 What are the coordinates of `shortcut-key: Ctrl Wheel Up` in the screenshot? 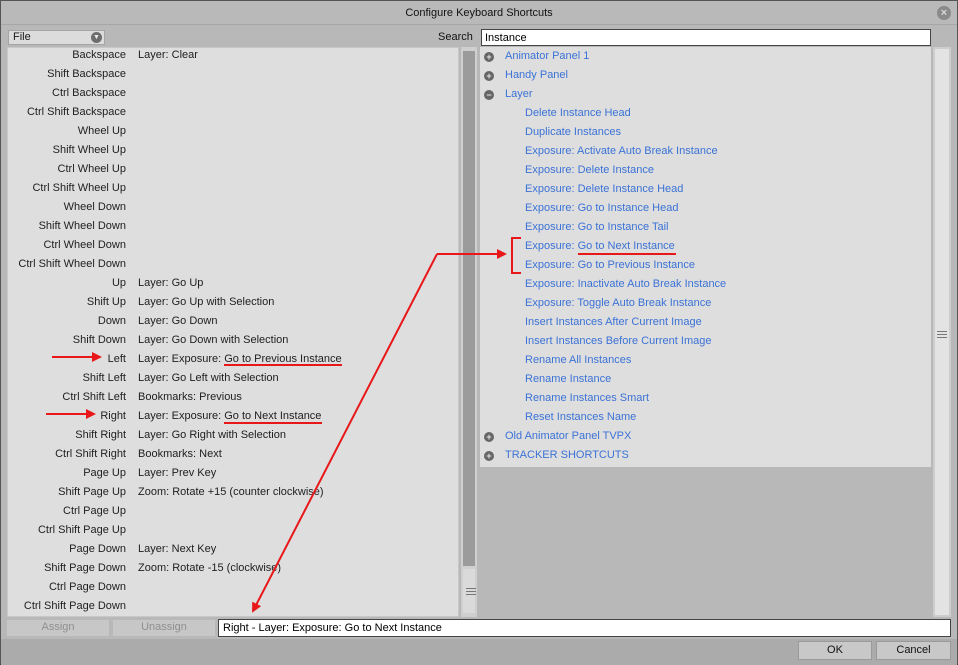 It's located at (91, 169).